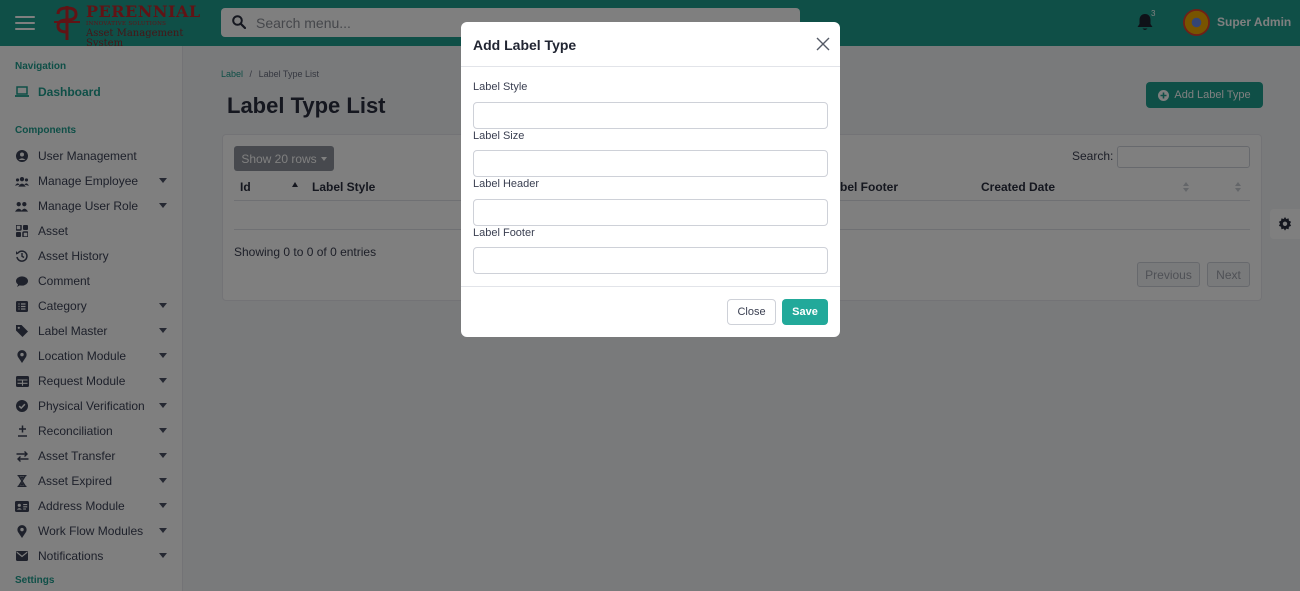  What do you see at coordinates (805, 312) in the screenshot?
I see `save-button: Save` at bounding box center [805, 312].